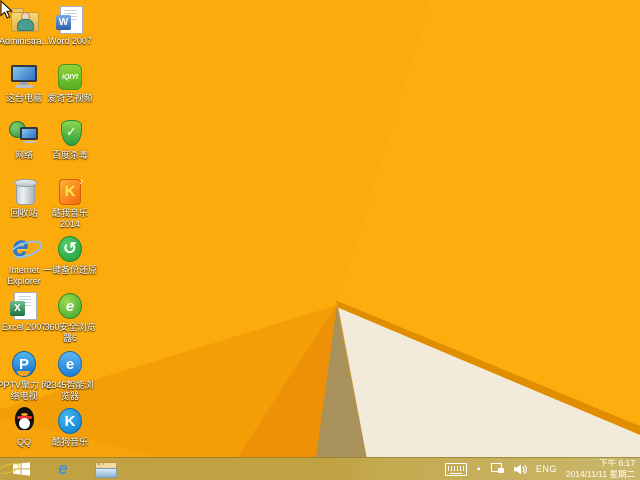  I want to click on 360-browser-icon: e, so click(70, 305).